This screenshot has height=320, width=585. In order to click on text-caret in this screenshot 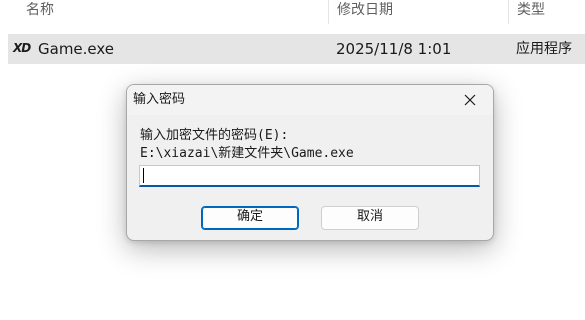, I will do `click(143, 175)`.